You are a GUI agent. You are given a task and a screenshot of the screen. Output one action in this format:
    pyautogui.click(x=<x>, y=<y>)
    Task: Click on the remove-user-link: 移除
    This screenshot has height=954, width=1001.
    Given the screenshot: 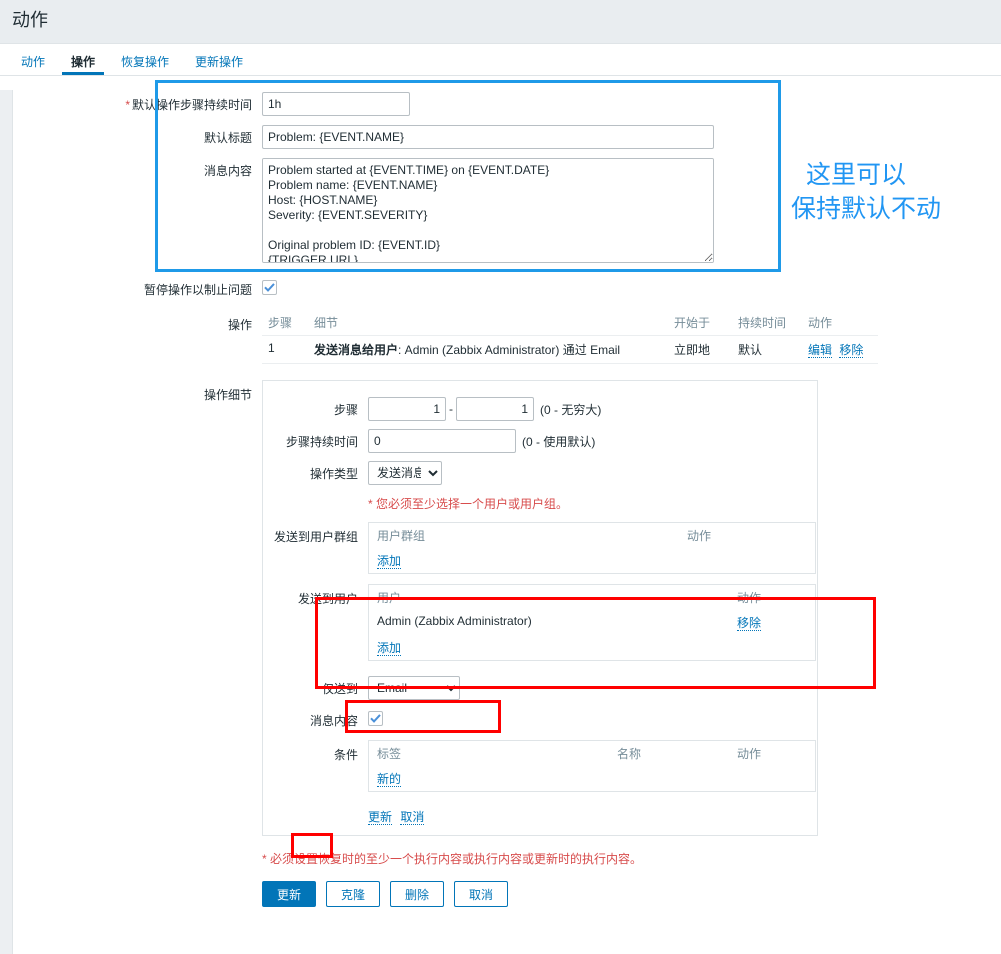 What is the action you would take?
    pyautogui.click(x=749, y=623)
    